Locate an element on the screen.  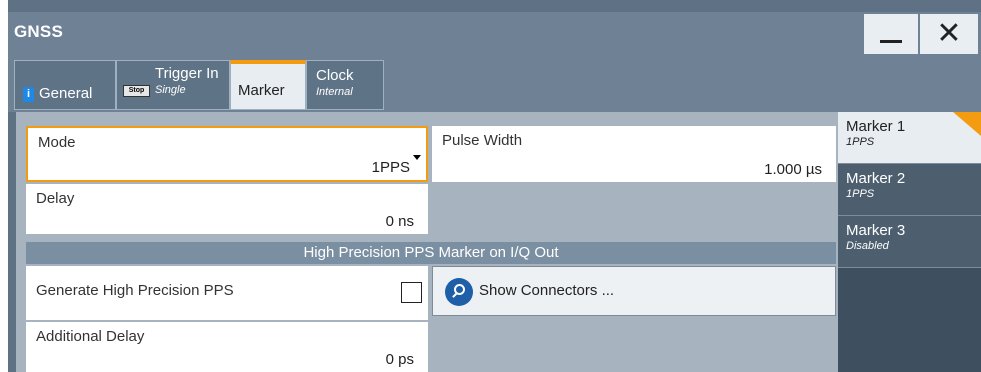
delay-field: Delay 0 ns is located at coordinates (227, 209).